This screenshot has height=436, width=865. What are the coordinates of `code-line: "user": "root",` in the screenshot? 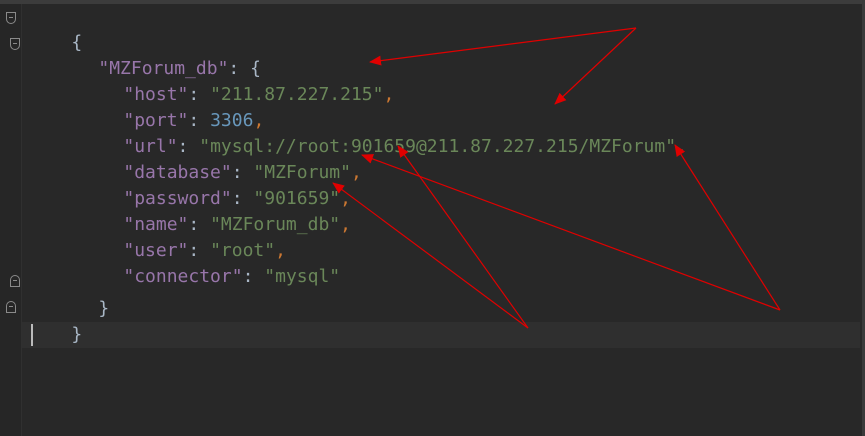 It's located at (183, 236).